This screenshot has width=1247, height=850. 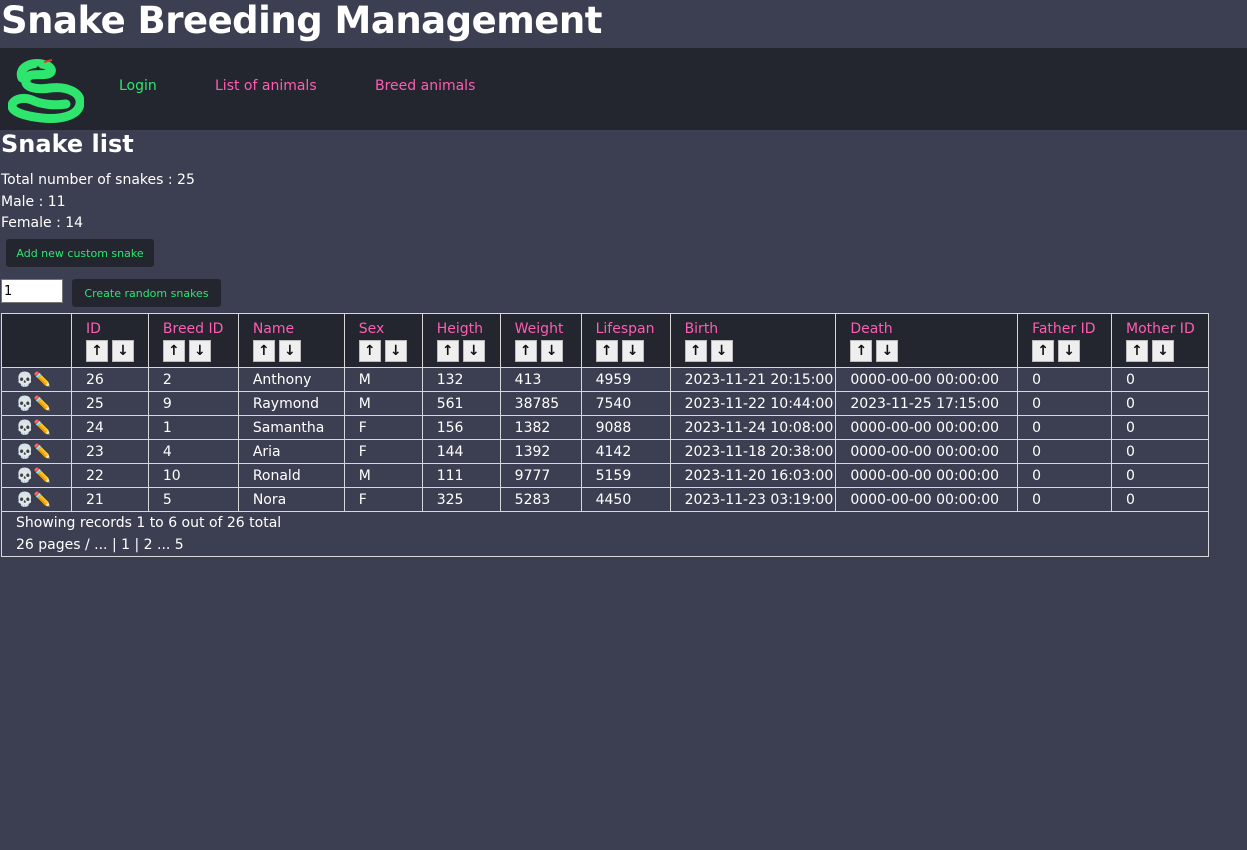 I want to click on table-cell: 4450, so click(x=625, y=499).